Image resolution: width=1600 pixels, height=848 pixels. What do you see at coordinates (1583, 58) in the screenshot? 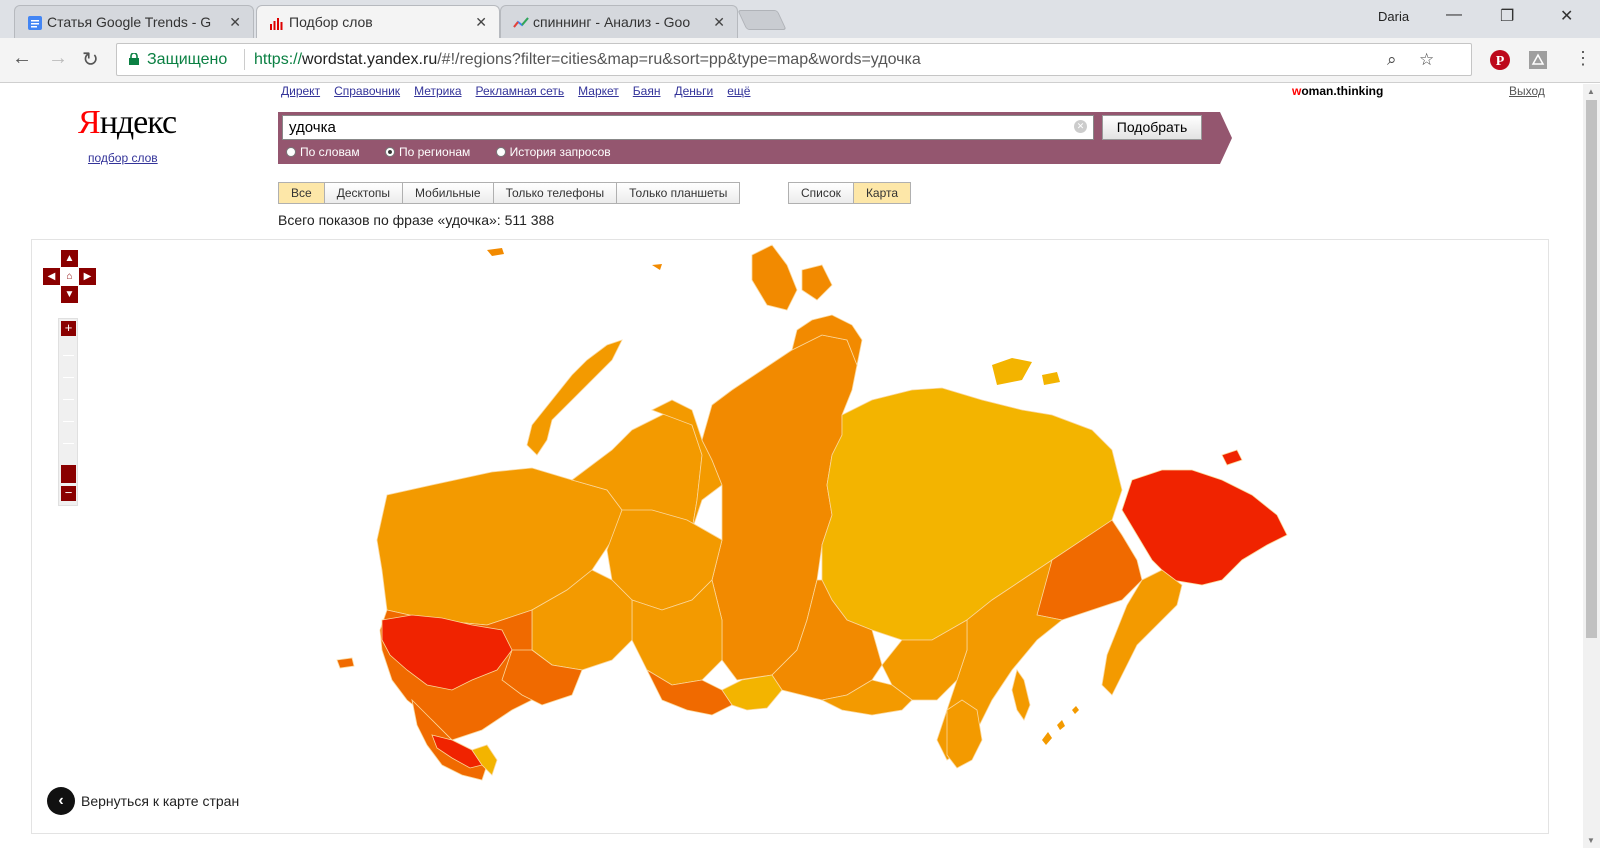
I see `menu-dots-icon: ⋮` at bounding box center [1583, 58].